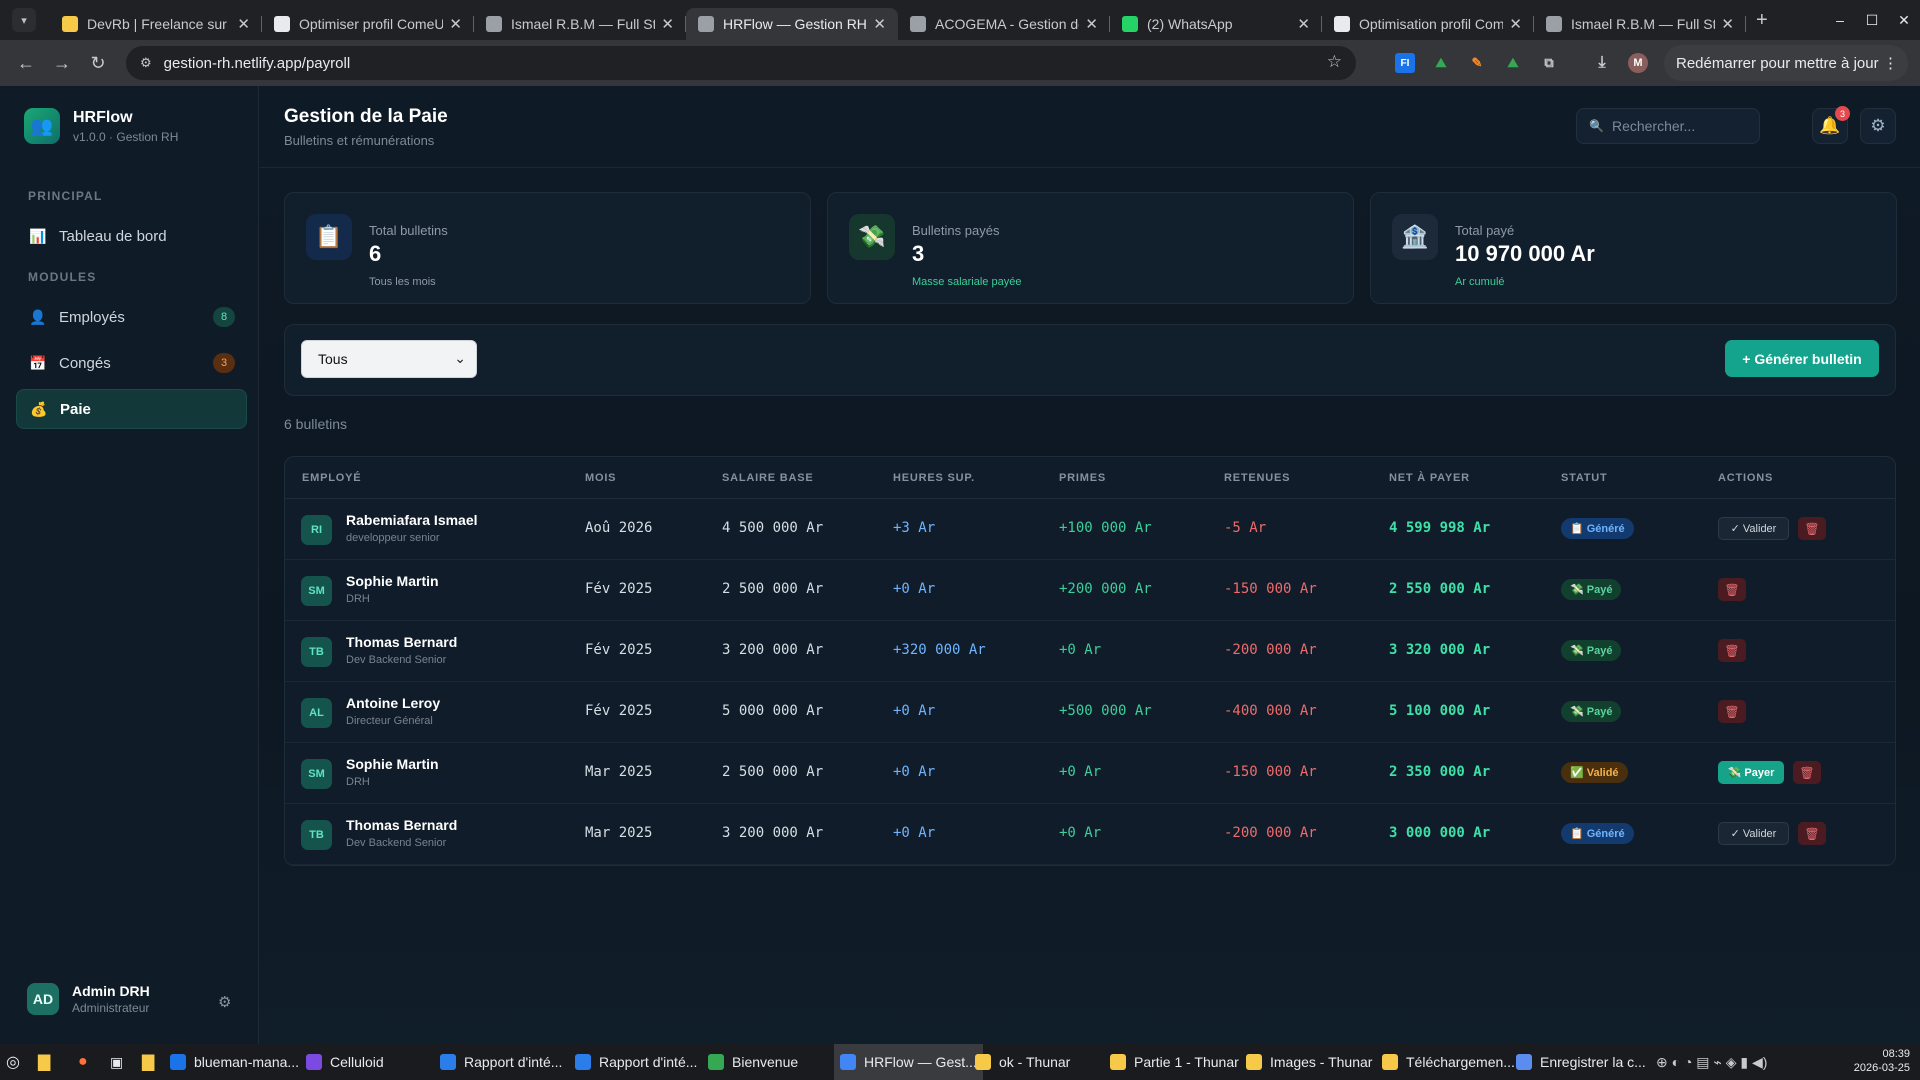 The height and width of the screenshot is (1080, 1920). I want to click on employee-name: Rabemiafara Ismael, so click(412, 520).